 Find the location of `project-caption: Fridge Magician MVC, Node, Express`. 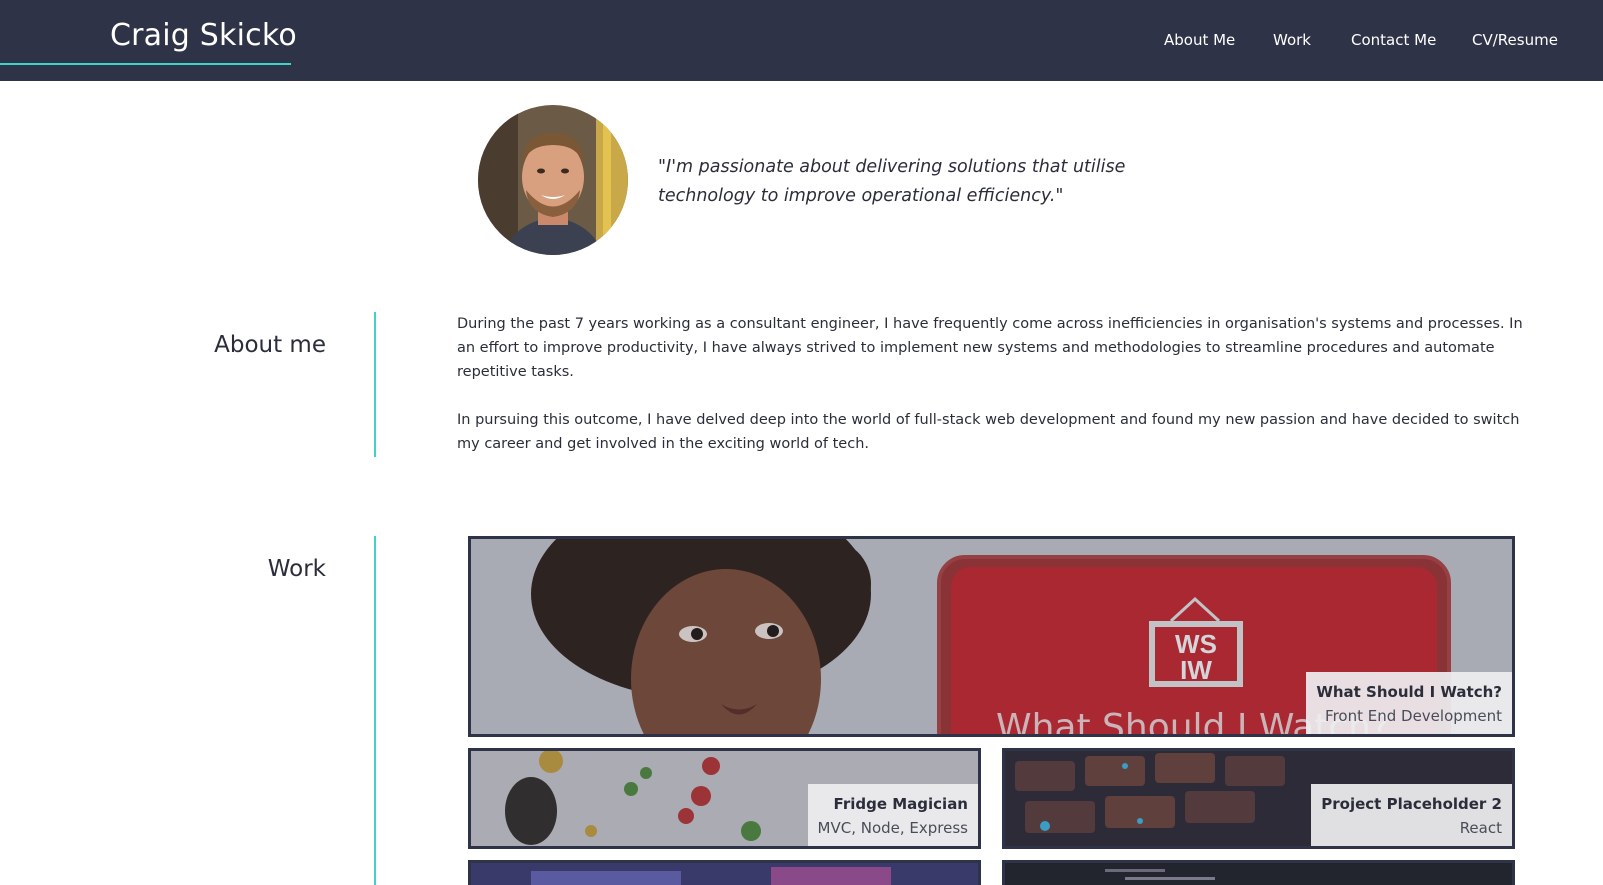

project-caption: Fridge Magician MVC, Node, Express is located at coordinates (892, 815).